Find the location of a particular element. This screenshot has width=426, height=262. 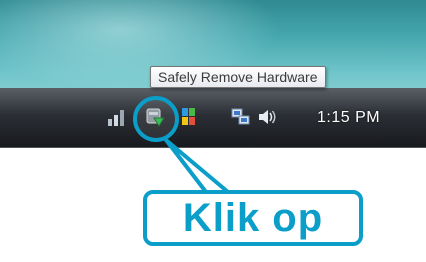

callout-box: Klik op is located at coordinates (253, 218).